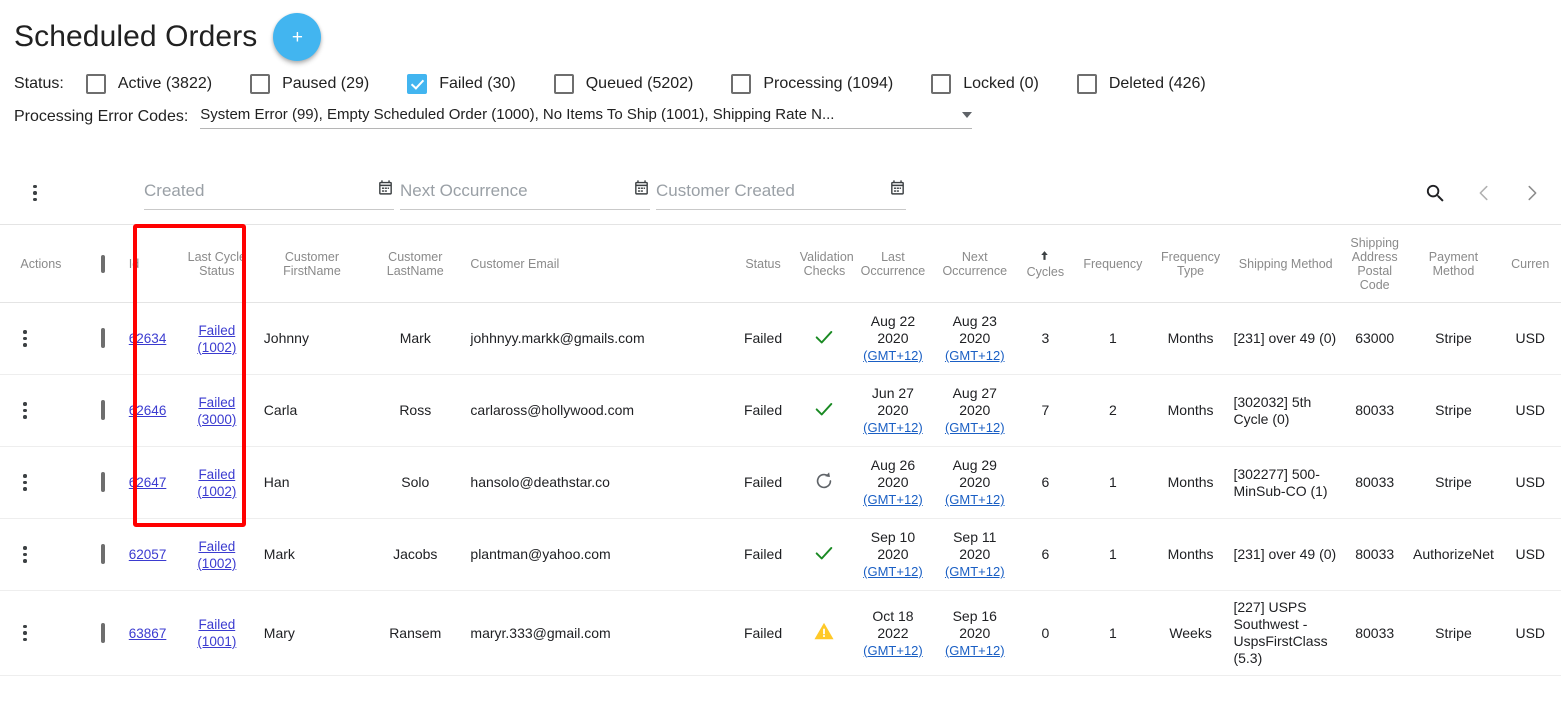  What do you see at coordinates (1435, 193) in the screenshot?
I see `search-icon` at bounding box center [1435, 193].